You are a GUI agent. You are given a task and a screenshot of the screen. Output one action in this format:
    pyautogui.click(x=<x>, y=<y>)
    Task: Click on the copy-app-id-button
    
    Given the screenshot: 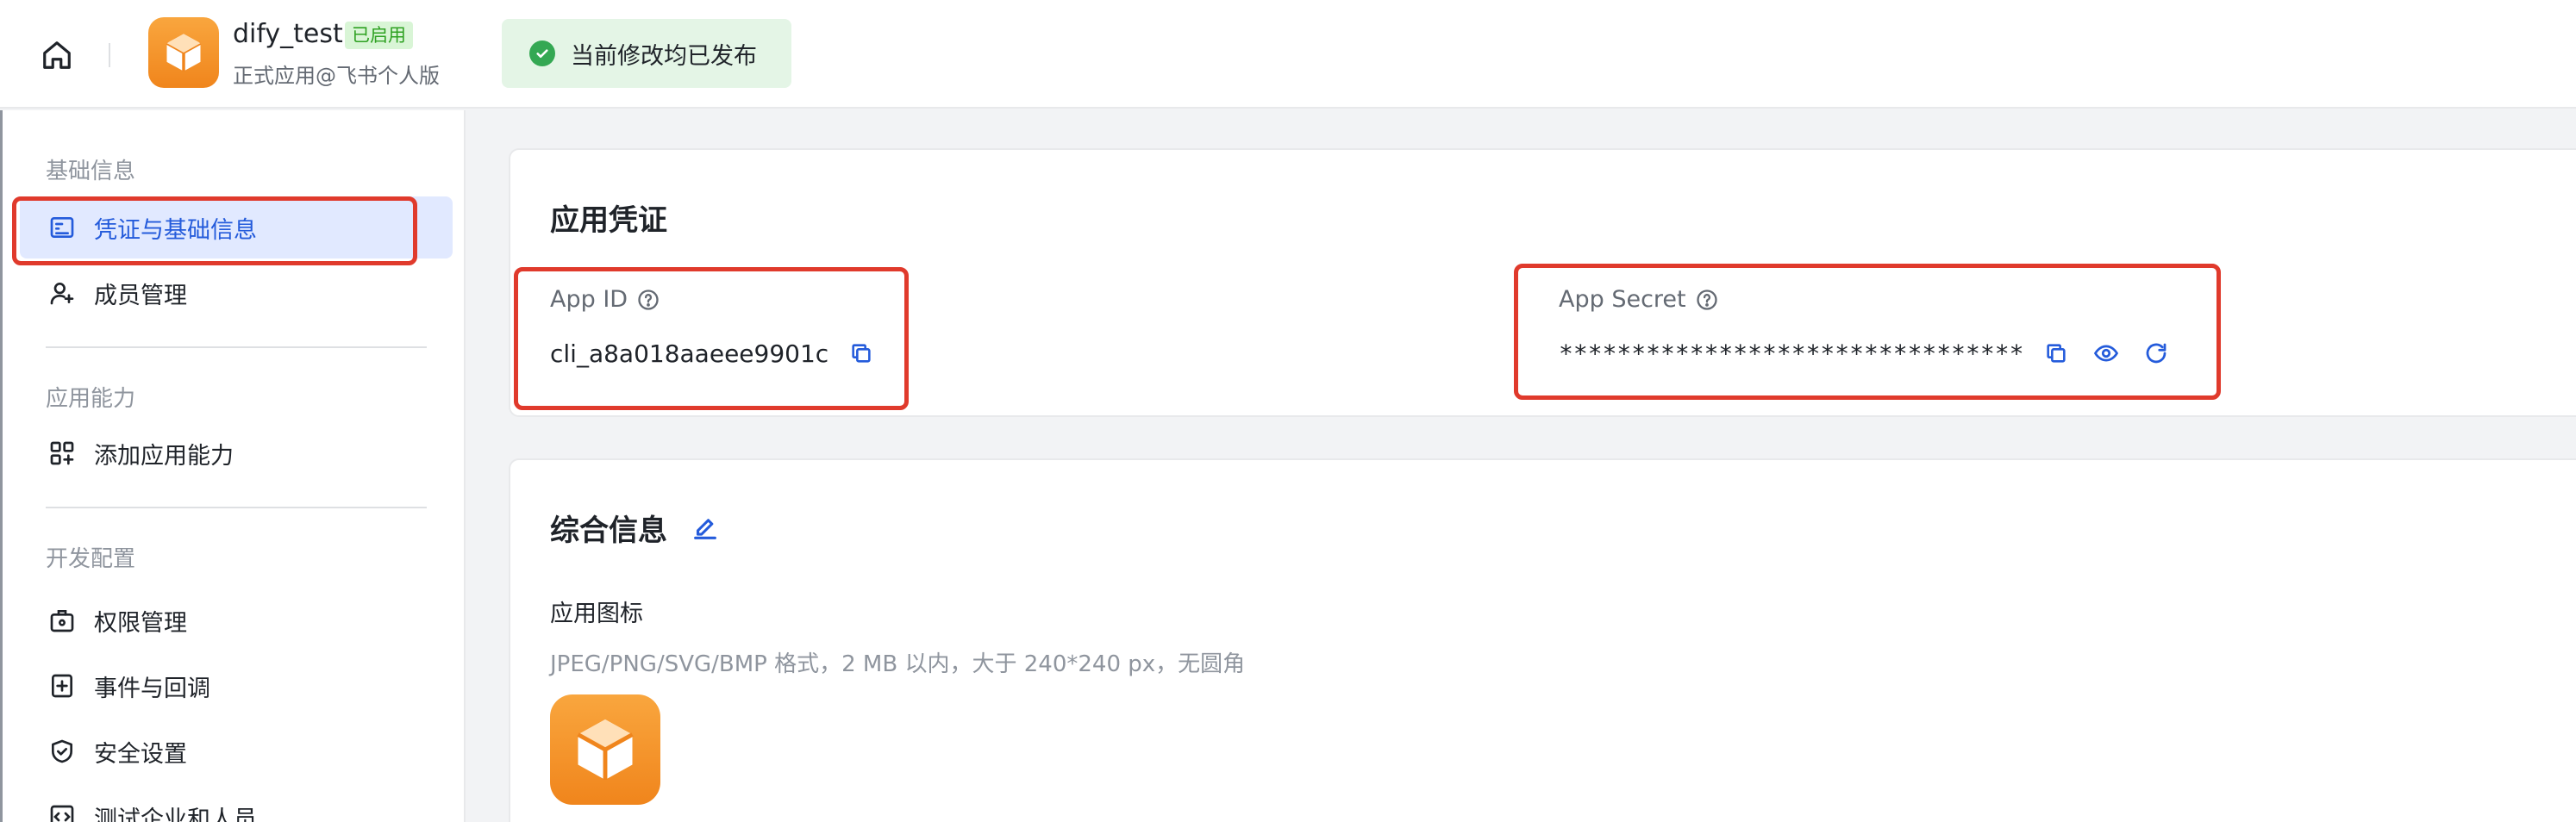 What is the action you would take?
    pyautogui.click(x=861, y=353)
    